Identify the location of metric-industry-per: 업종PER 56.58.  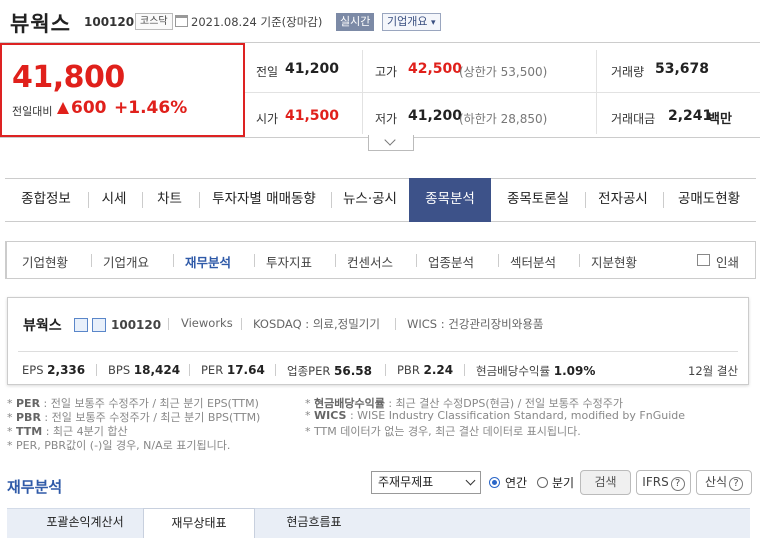
(329, 371).